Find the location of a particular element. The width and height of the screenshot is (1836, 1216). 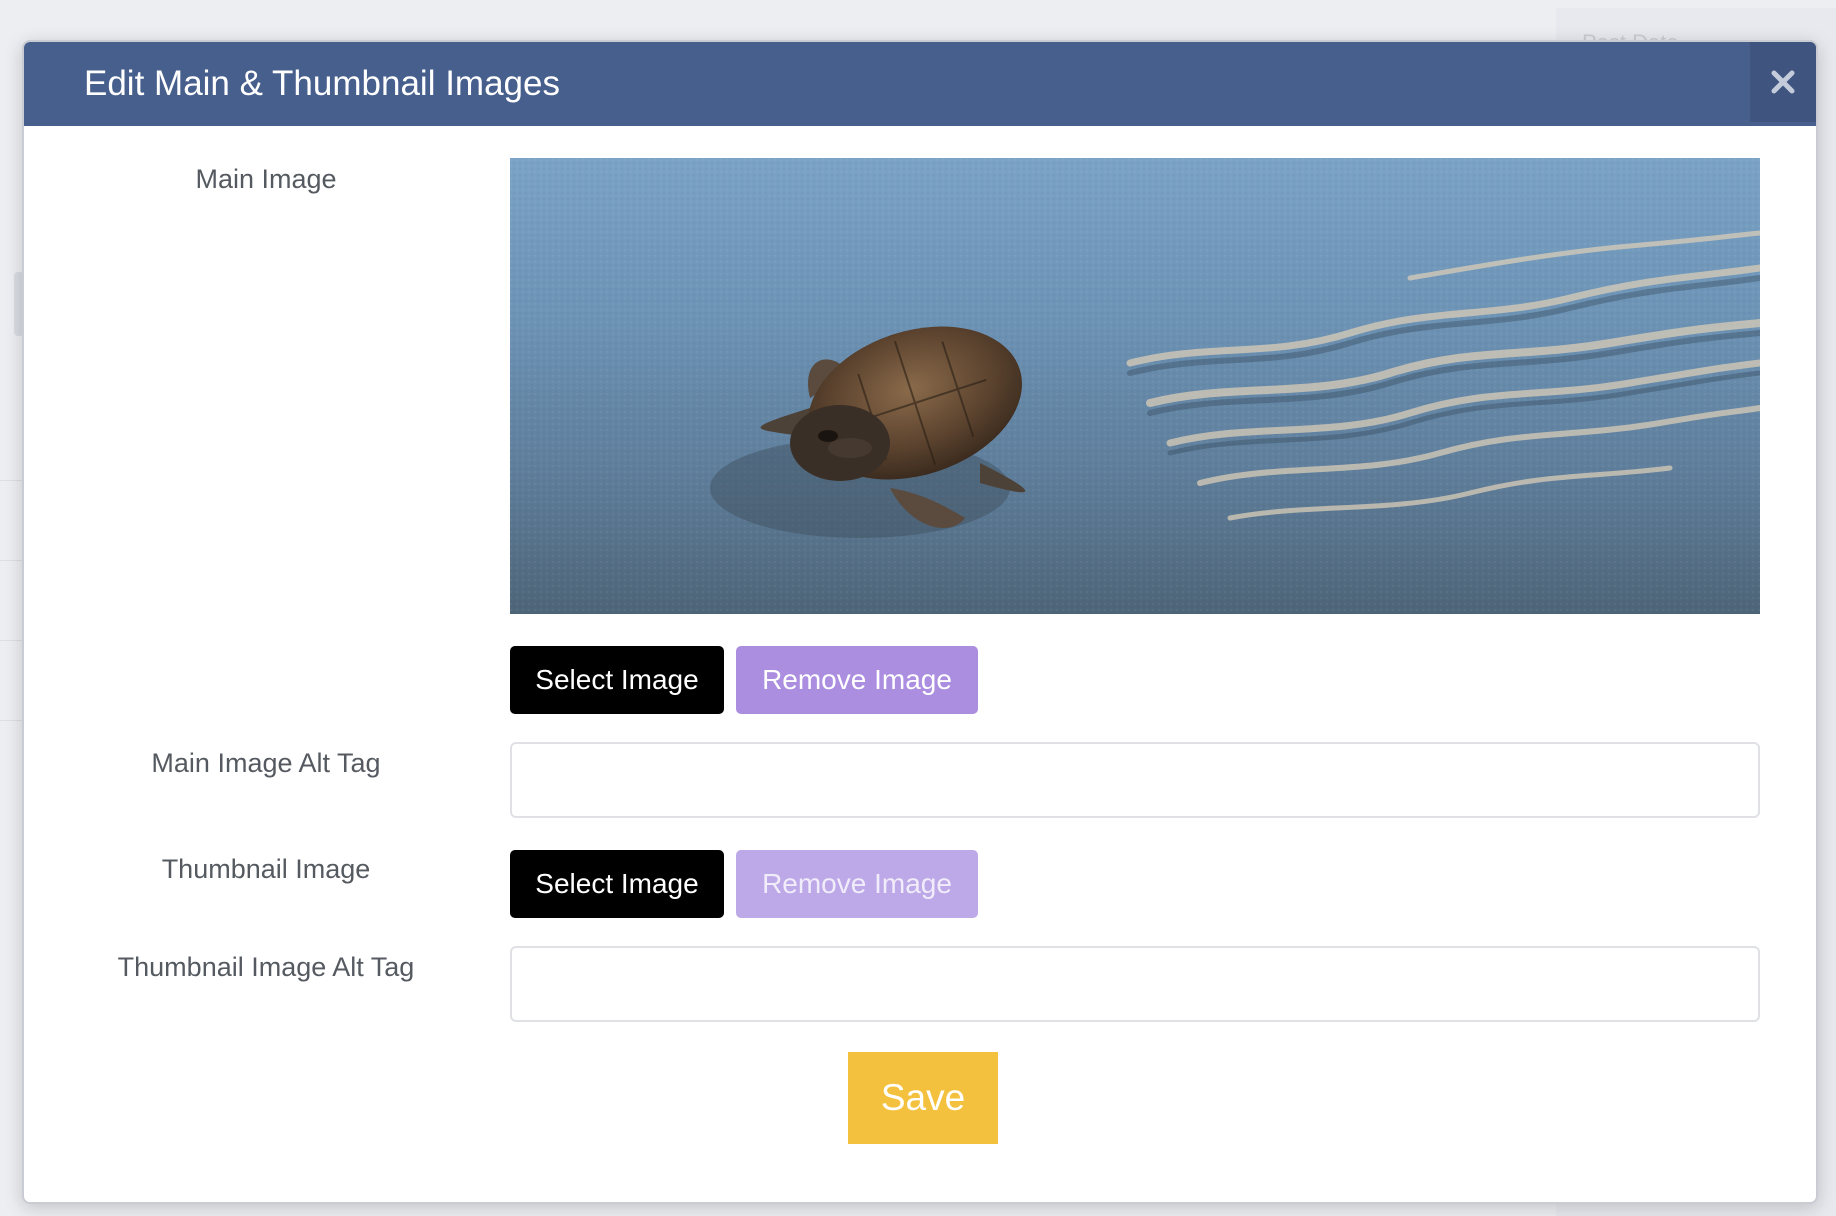

thumbnail-image-alt-label: Thumbnail Image Alt Tag is located at coordinates (266, 967).